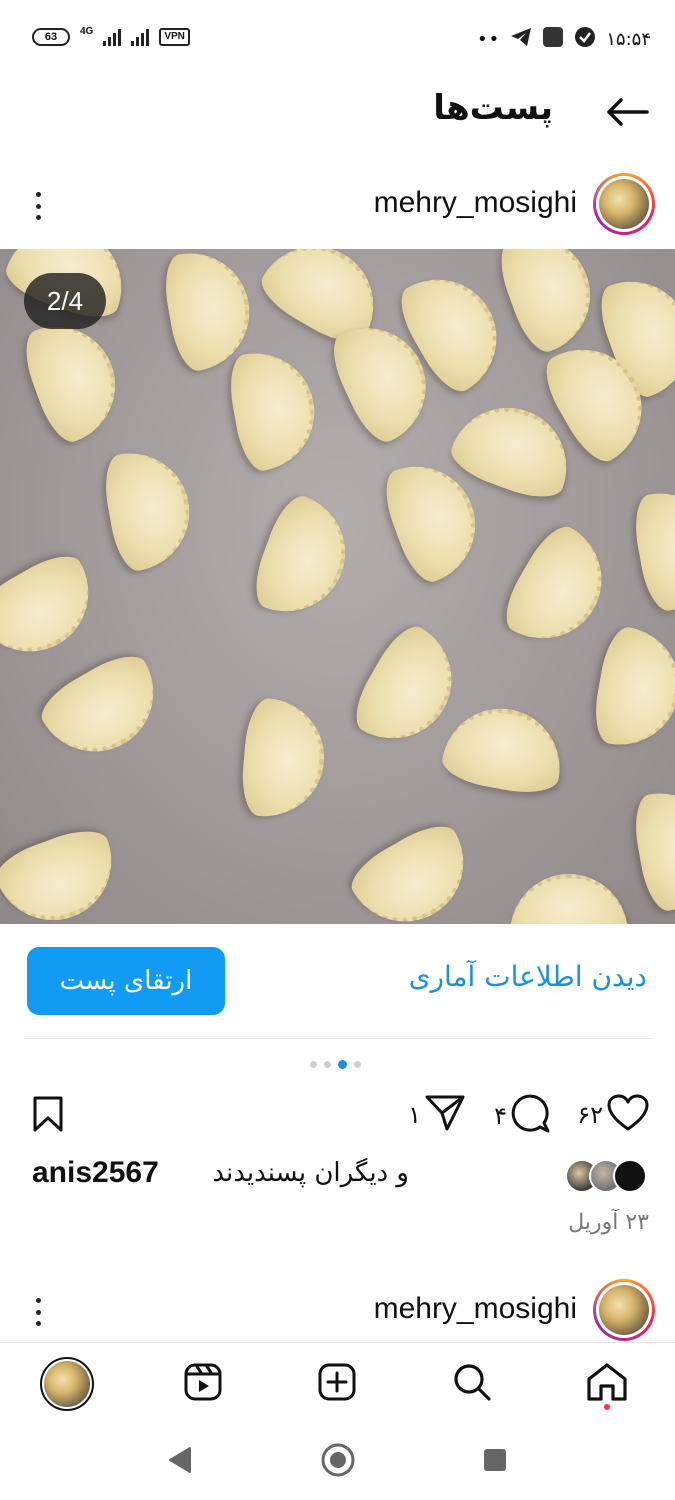 The image size is (675, 1500). Describe the element at coordinates (585, 39) in the screenshot. I see `shield-icon` at that location.